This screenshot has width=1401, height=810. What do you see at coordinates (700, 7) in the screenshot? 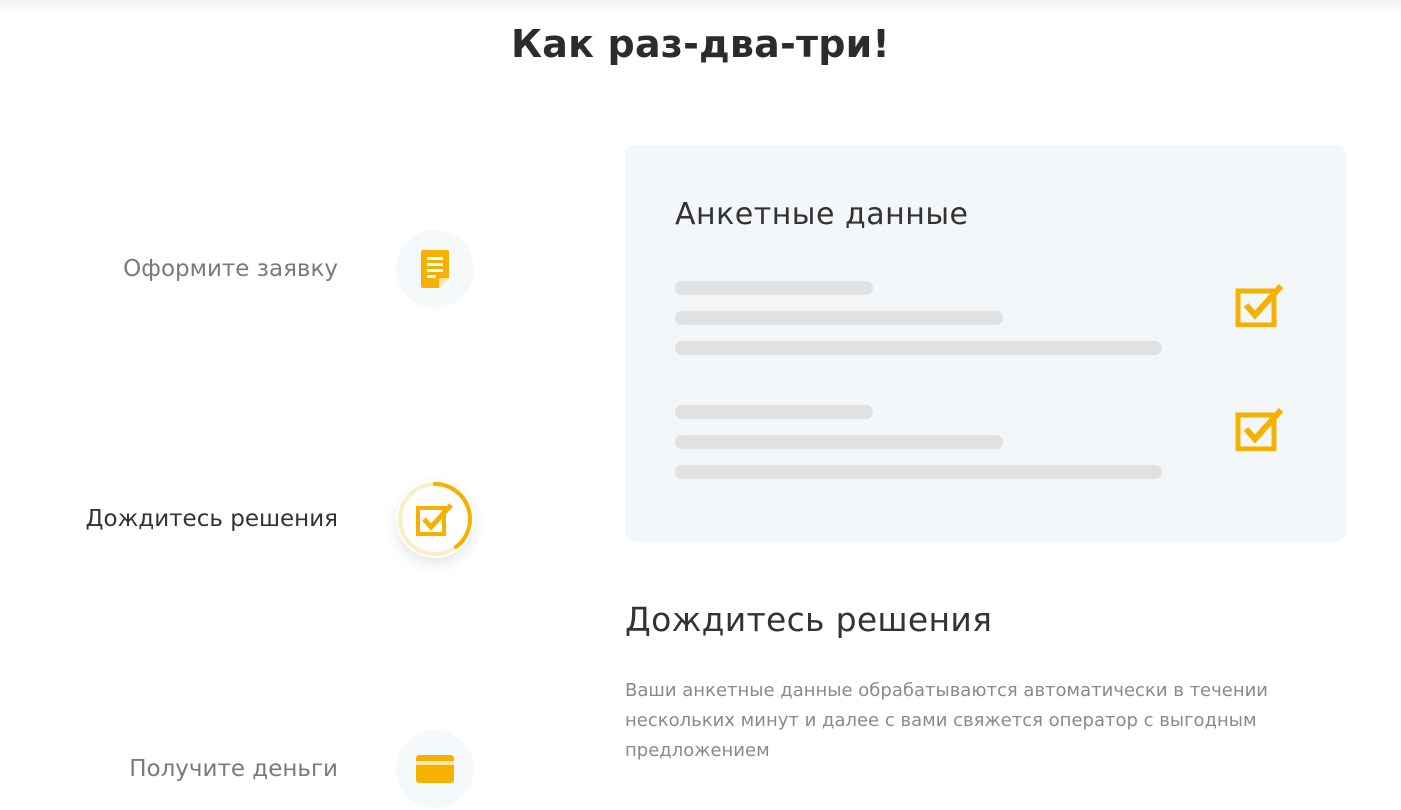
I see `top-shadow` at bounding box center [700, 7].